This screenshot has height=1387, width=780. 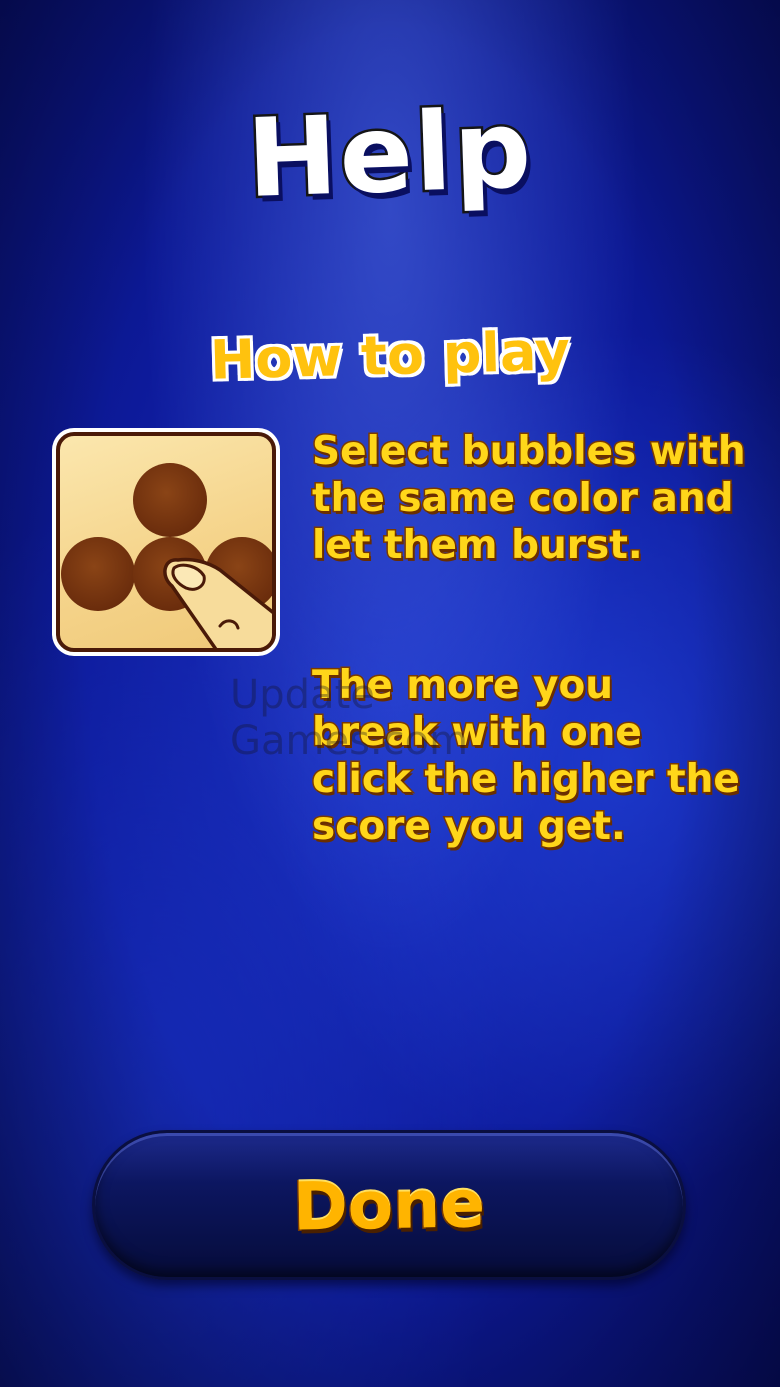 I want to click on section-subtitle: How to play, so click(x=390, y=355).